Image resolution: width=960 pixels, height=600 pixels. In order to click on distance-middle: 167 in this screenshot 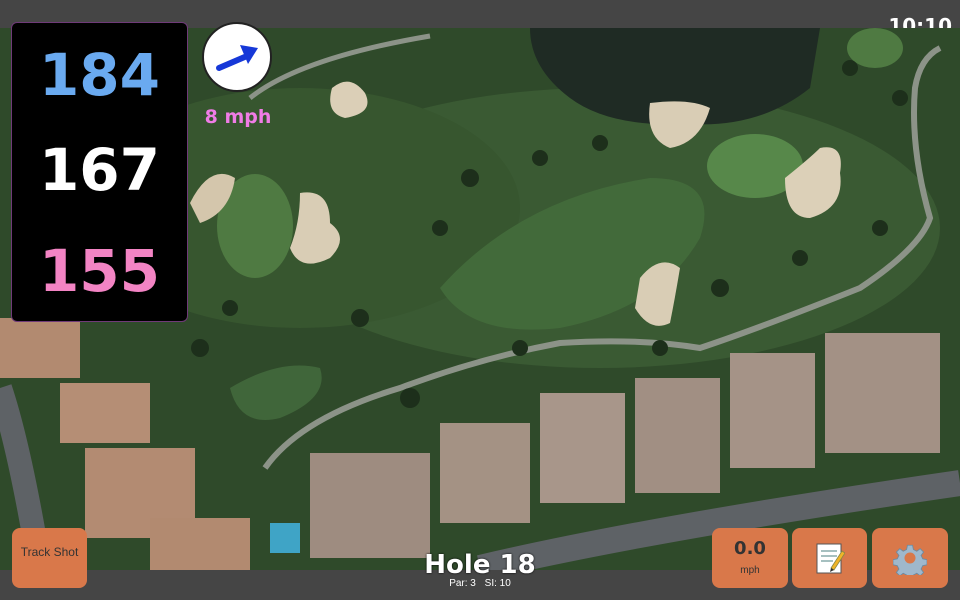, I will do `click(99, 170)`.